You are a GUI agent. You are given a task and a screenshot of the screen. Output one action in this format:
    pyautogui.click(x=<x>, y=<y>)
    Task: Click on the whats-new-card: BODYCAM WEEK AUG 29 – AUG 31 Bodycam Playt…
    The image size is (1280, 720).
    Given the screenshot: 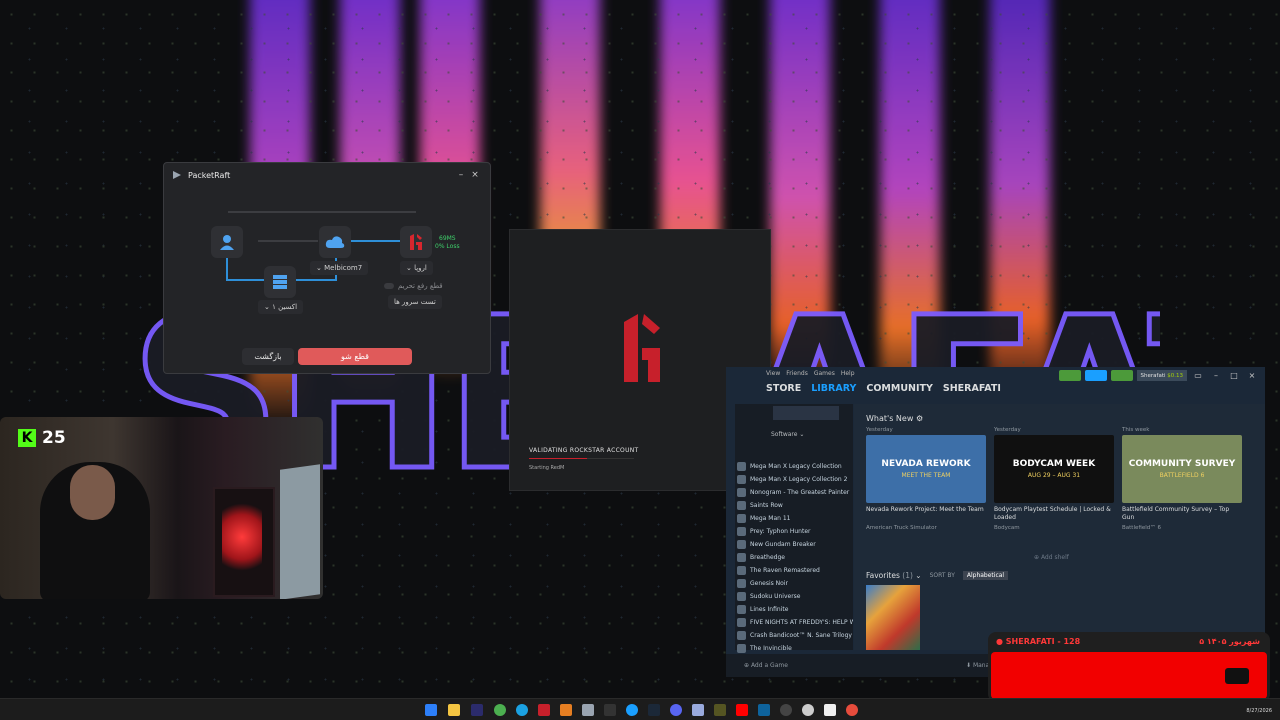 What is the action you would take?
    pyautogui.click(x=1054, y=483)
    